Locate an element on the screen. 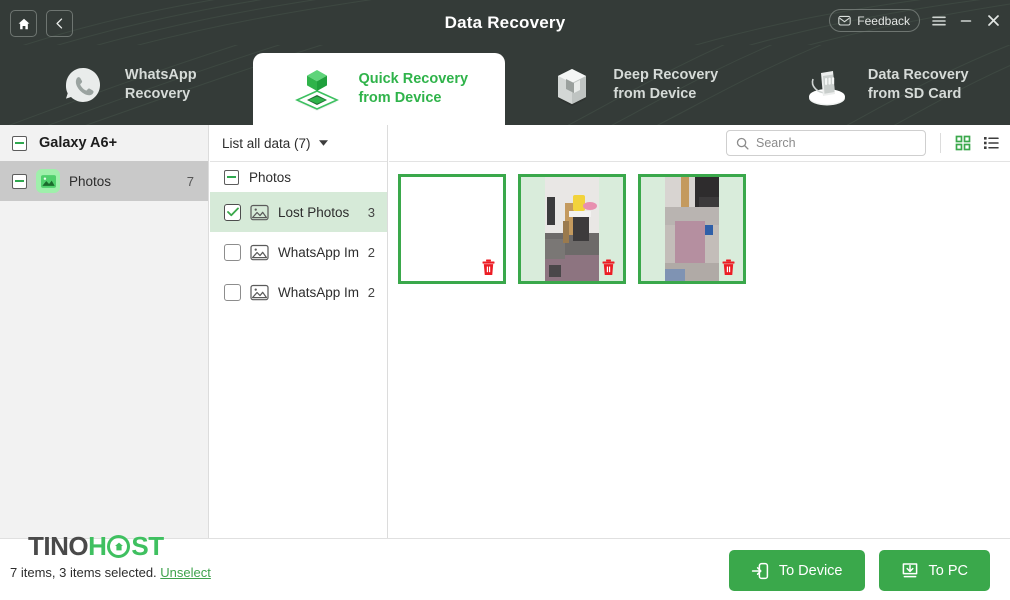 The height and width of the screenshot is (600, 1010). tab-deep-recovery-from-device: Deep Recovery from Device is located at coordinates (631, 85).